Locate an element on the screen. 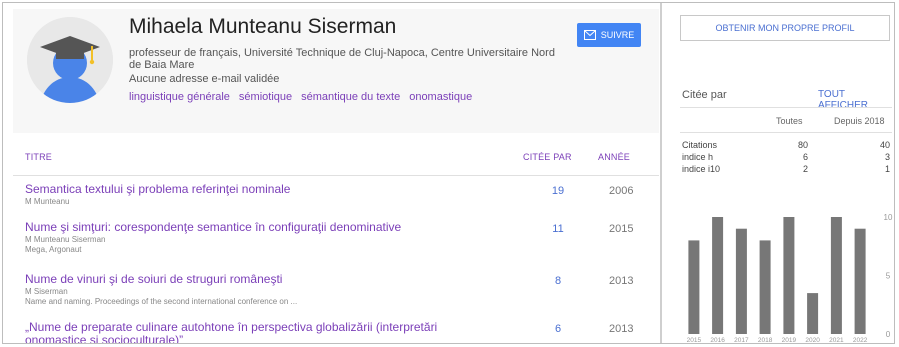  stat-all-value: 2 is located at coordinates (805, 169).